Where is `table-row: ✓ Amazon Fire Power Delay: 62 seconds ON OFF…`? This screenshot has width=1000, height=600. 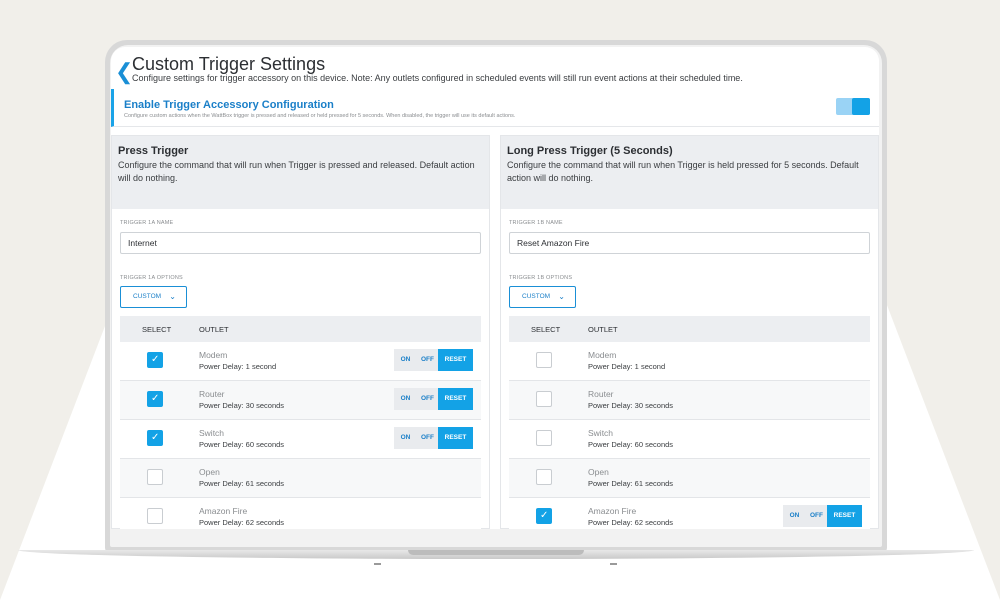 table-row: ✓ Amazon Fire Power Delay: 62 seconds ON OFF… is located at coordinates (689, 513).